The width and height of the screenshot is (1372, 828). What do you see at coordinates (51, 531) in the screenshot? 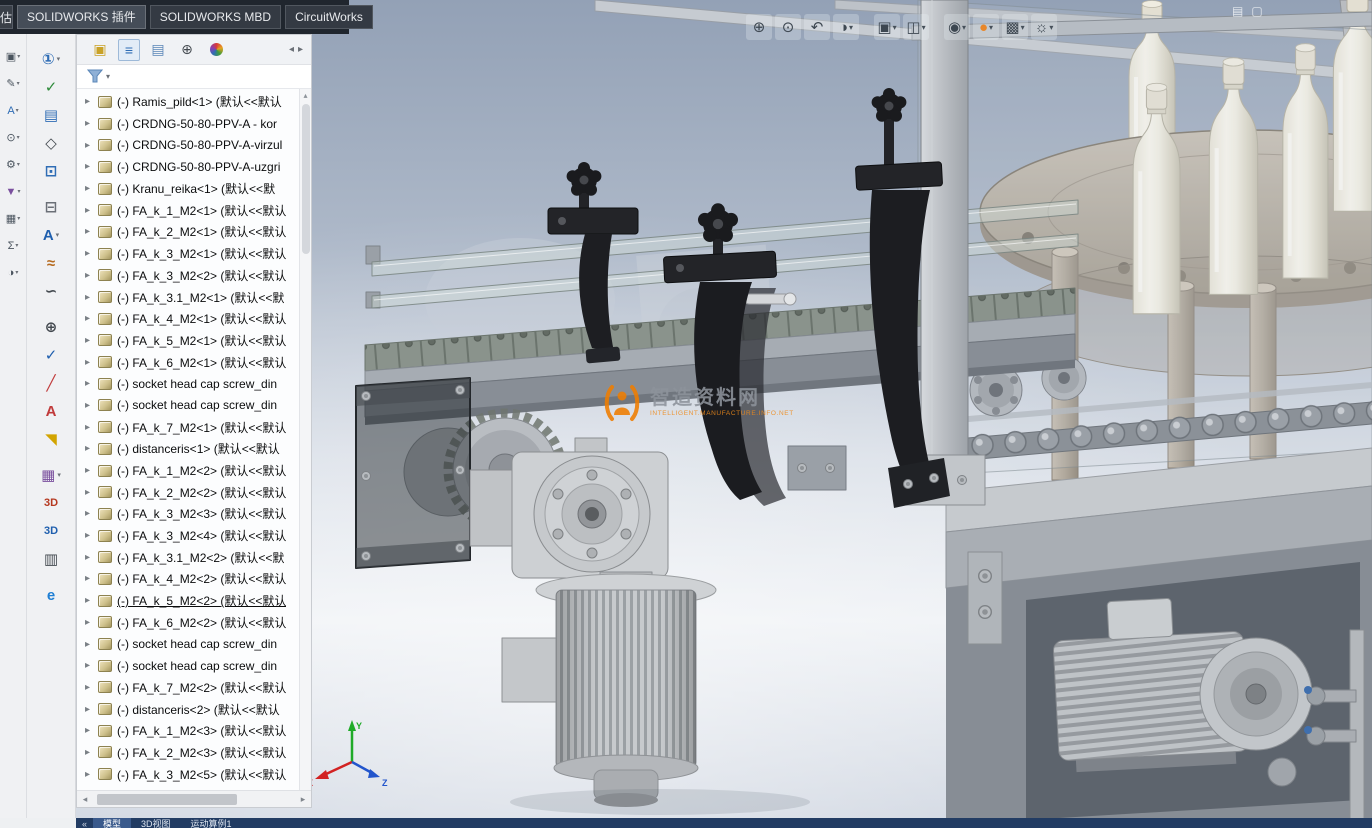
I see `3d-pdf-publish-button: 3D` at bounding box center [51, 531].